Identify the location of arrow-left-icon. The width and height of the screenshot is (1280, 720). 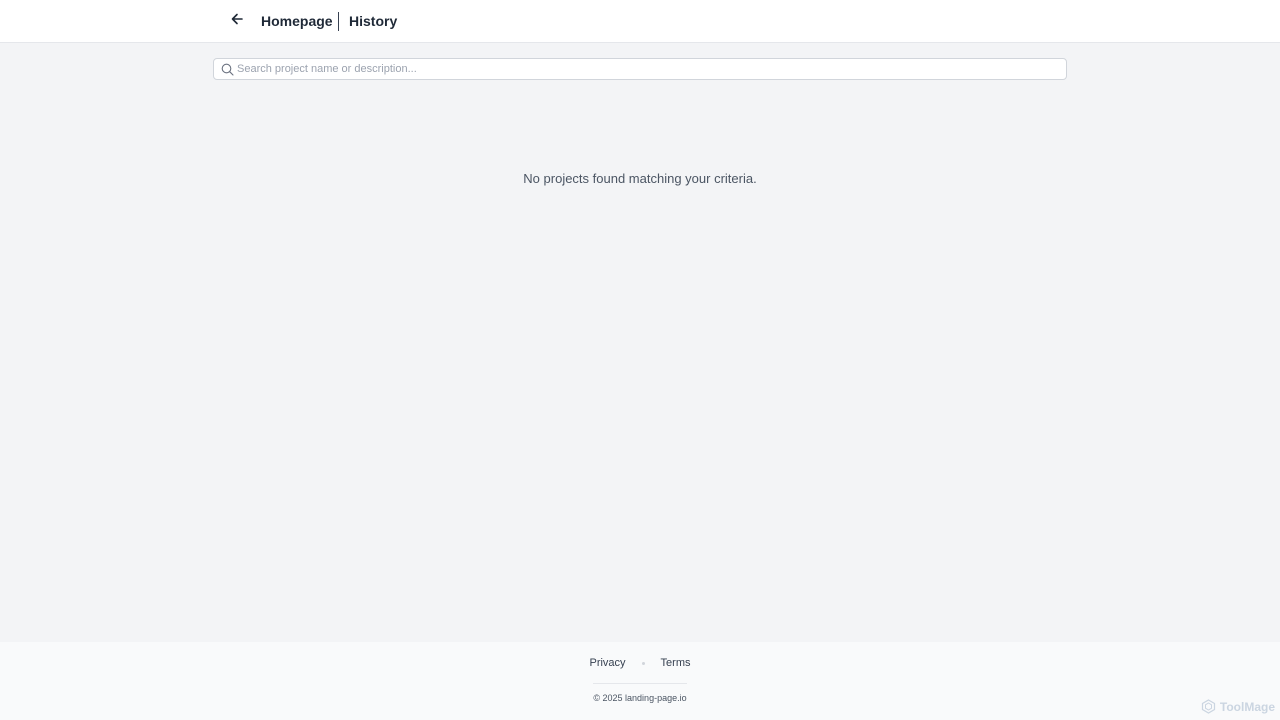
(237, 21).